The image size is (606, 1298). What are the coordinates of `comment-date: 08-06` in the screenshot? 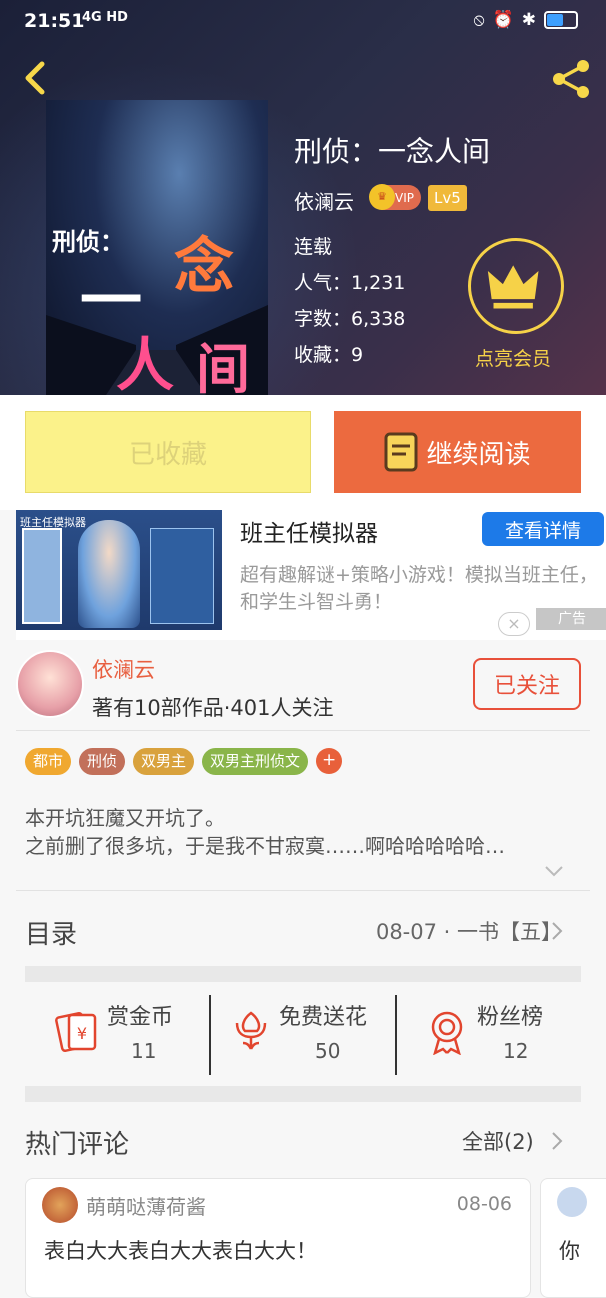 It's located at (484, 1204).